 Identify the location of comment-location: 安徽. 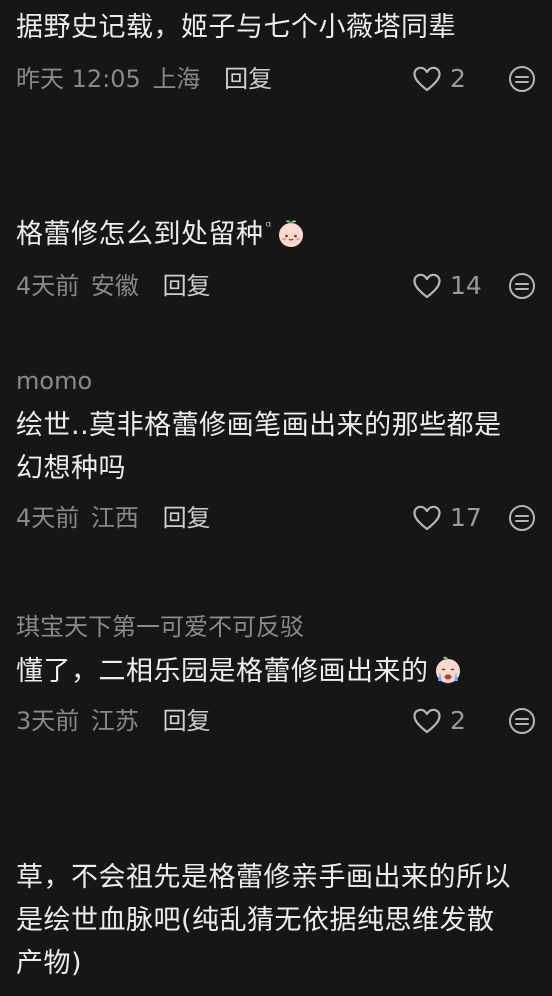
(114, 286).